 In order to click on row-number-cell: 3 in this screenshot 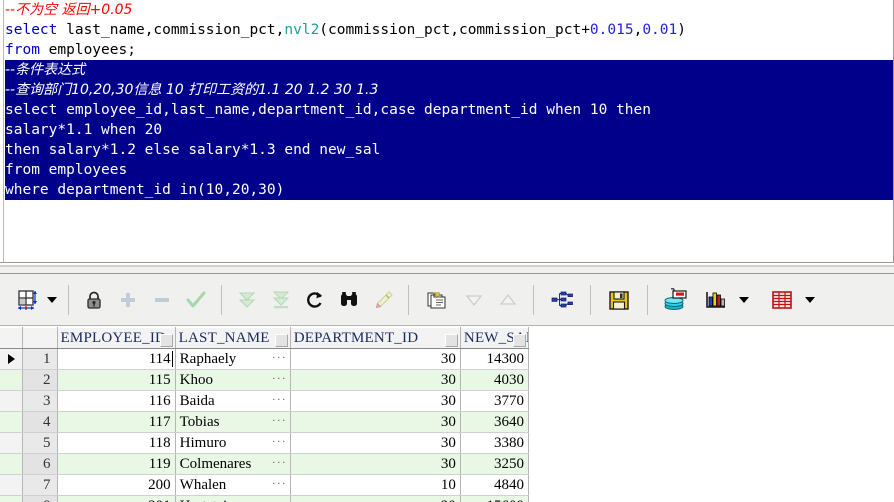, I will do `click(40, 401)`.